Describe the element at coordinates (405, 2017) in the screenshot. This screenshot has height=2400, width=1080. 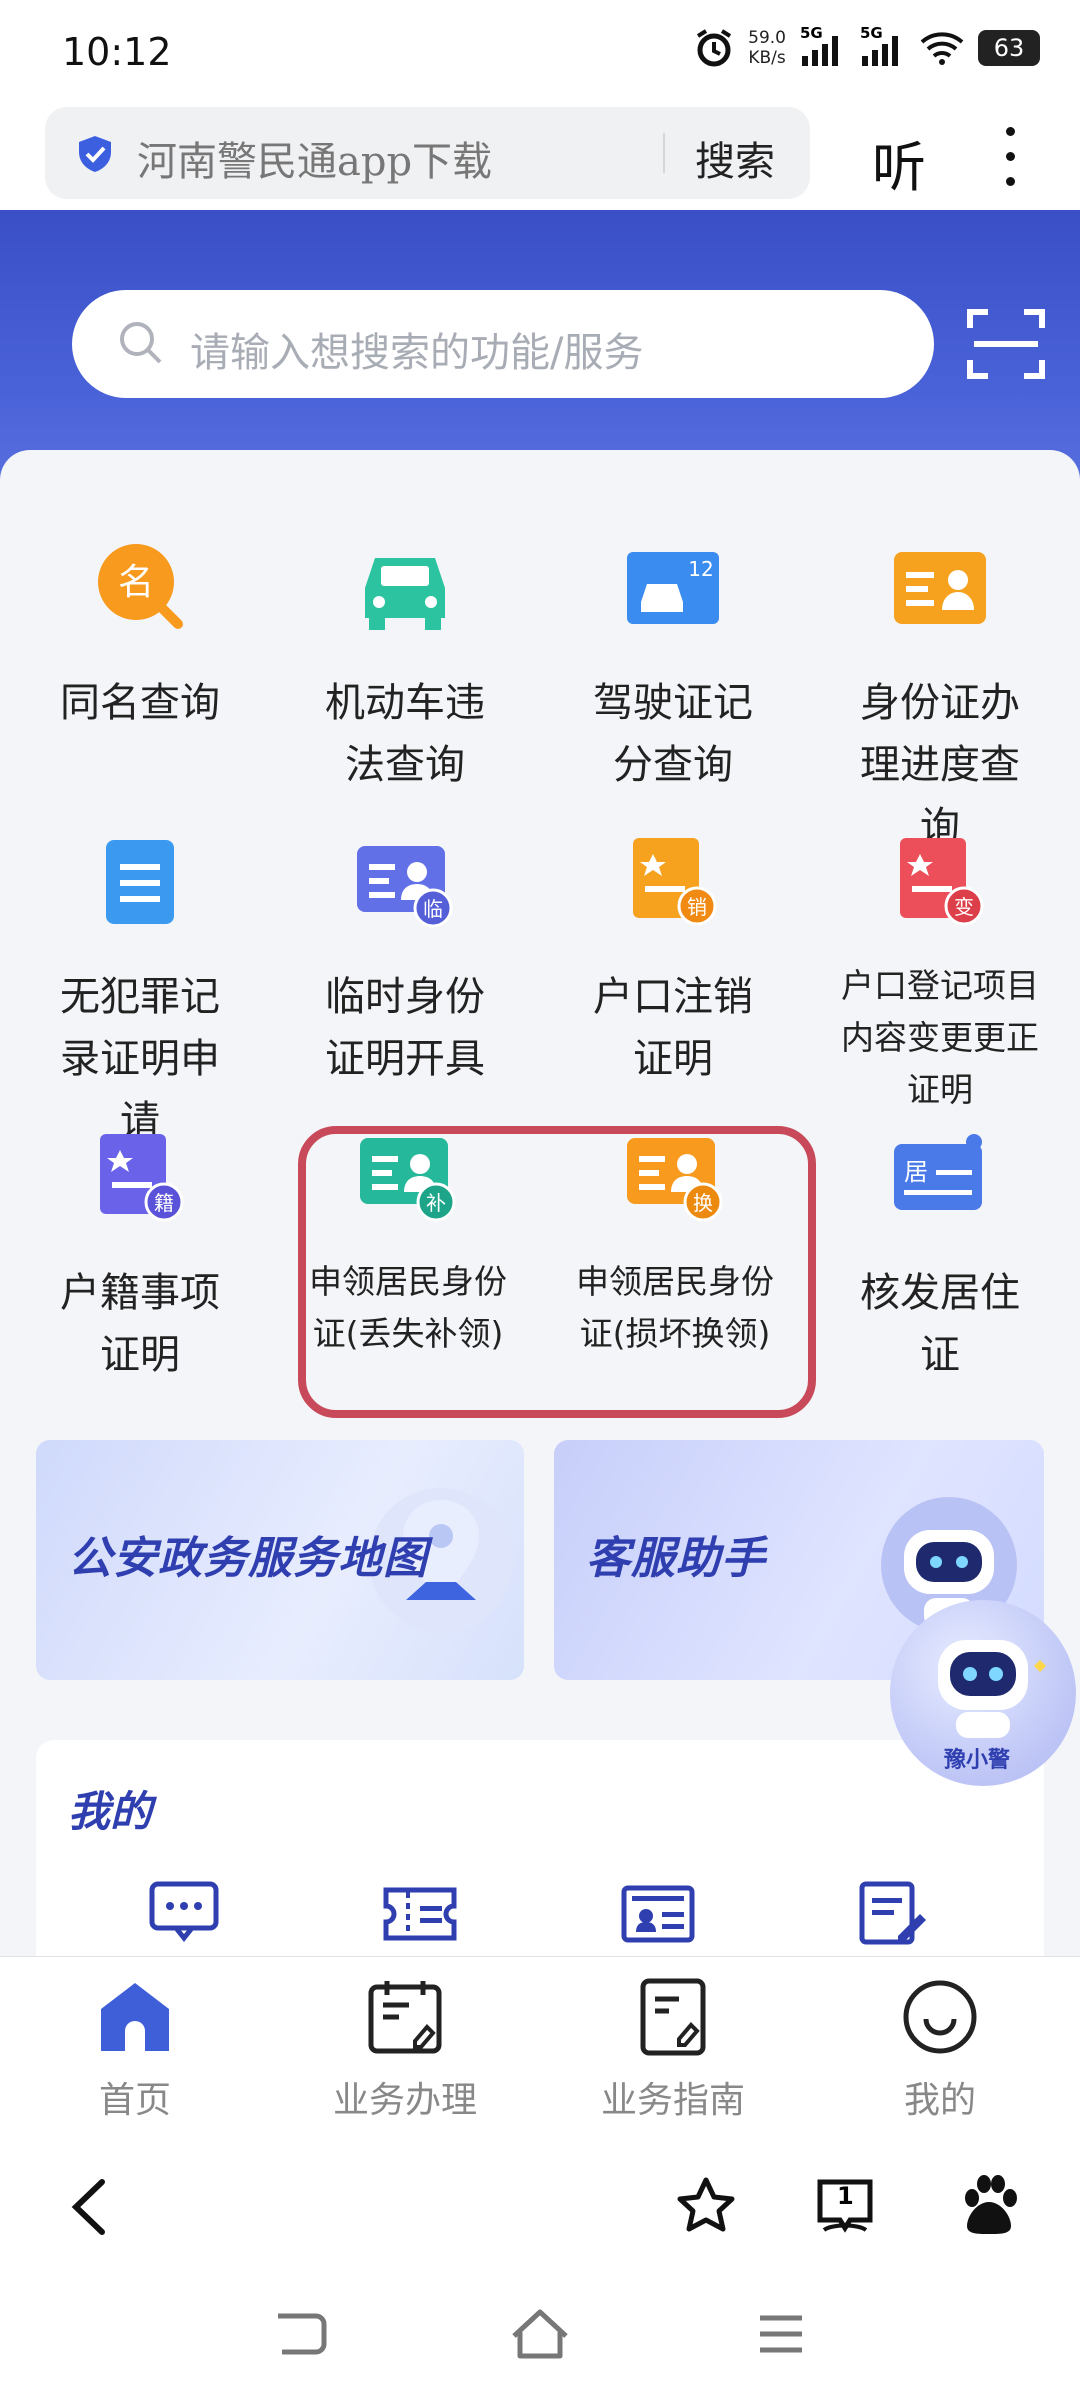
I see `calendar-icon` at that location.